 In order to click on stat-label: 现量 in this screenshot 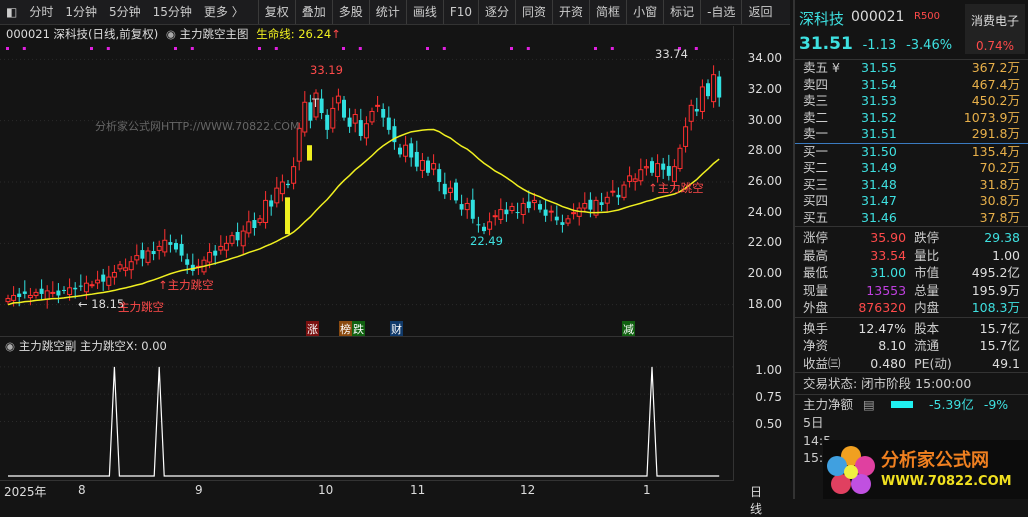, I will do `click(816, 290)`.